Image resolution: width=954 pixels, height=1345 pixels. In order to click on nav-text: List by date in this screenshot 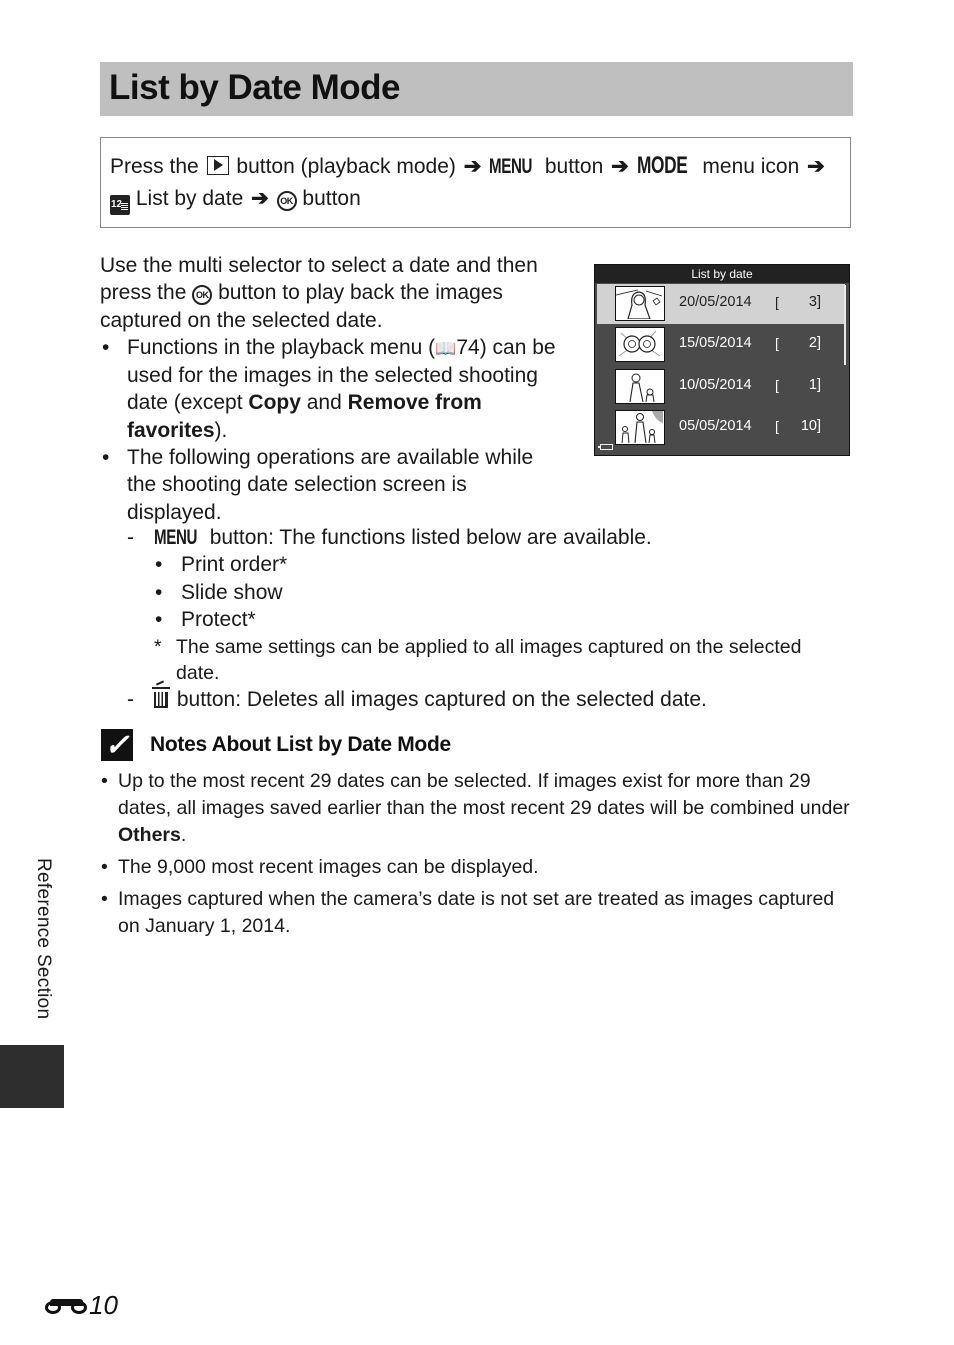, I will do `click(189, 198)`.